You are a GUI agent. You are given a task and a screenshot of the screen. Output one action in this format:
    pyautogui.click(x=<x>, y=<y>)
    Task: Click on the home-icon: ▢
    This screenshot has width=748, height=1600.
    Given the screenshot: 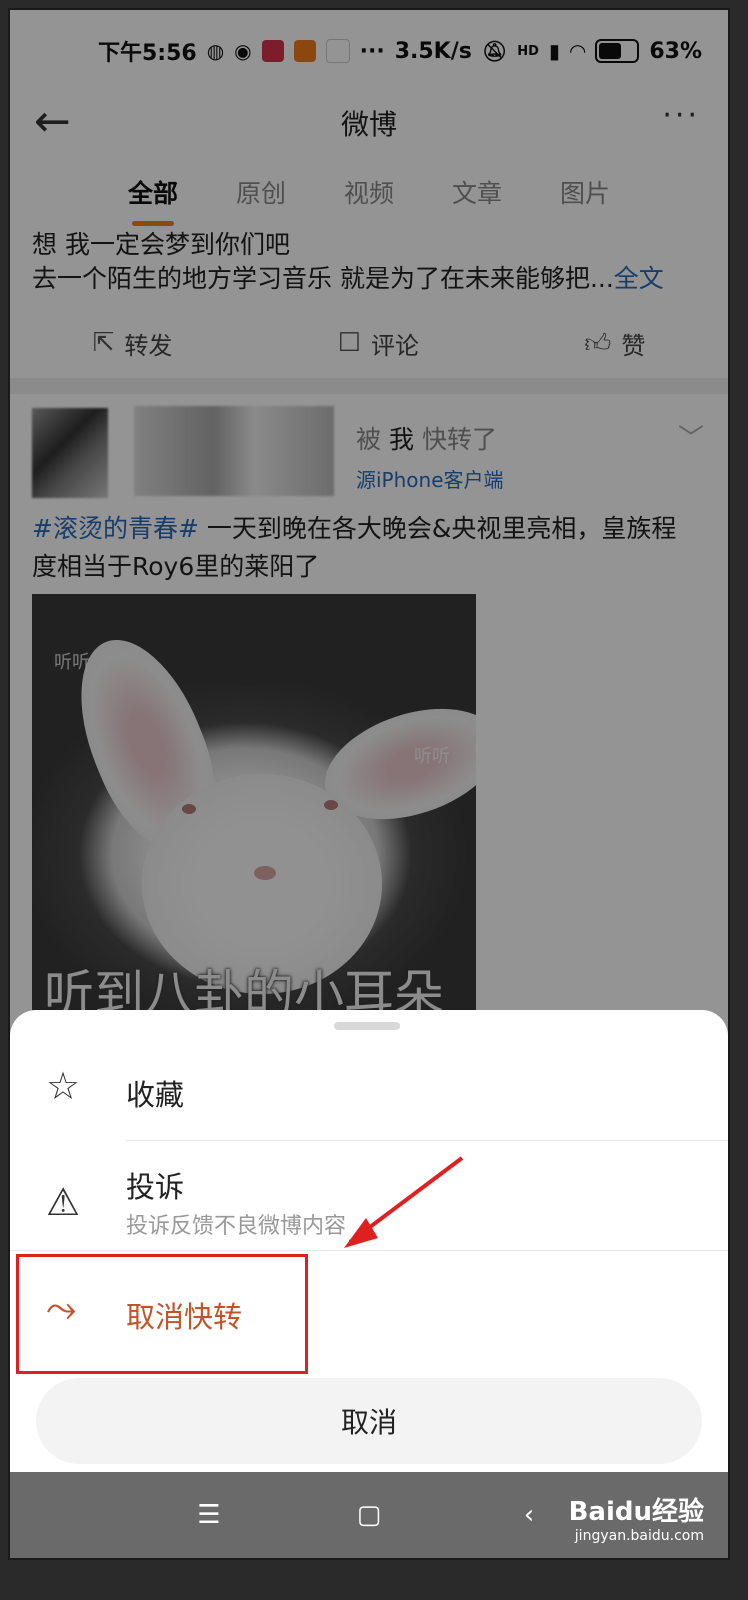 What is the action you would take?
    pyautogui.click(x=369, y=1515)
    